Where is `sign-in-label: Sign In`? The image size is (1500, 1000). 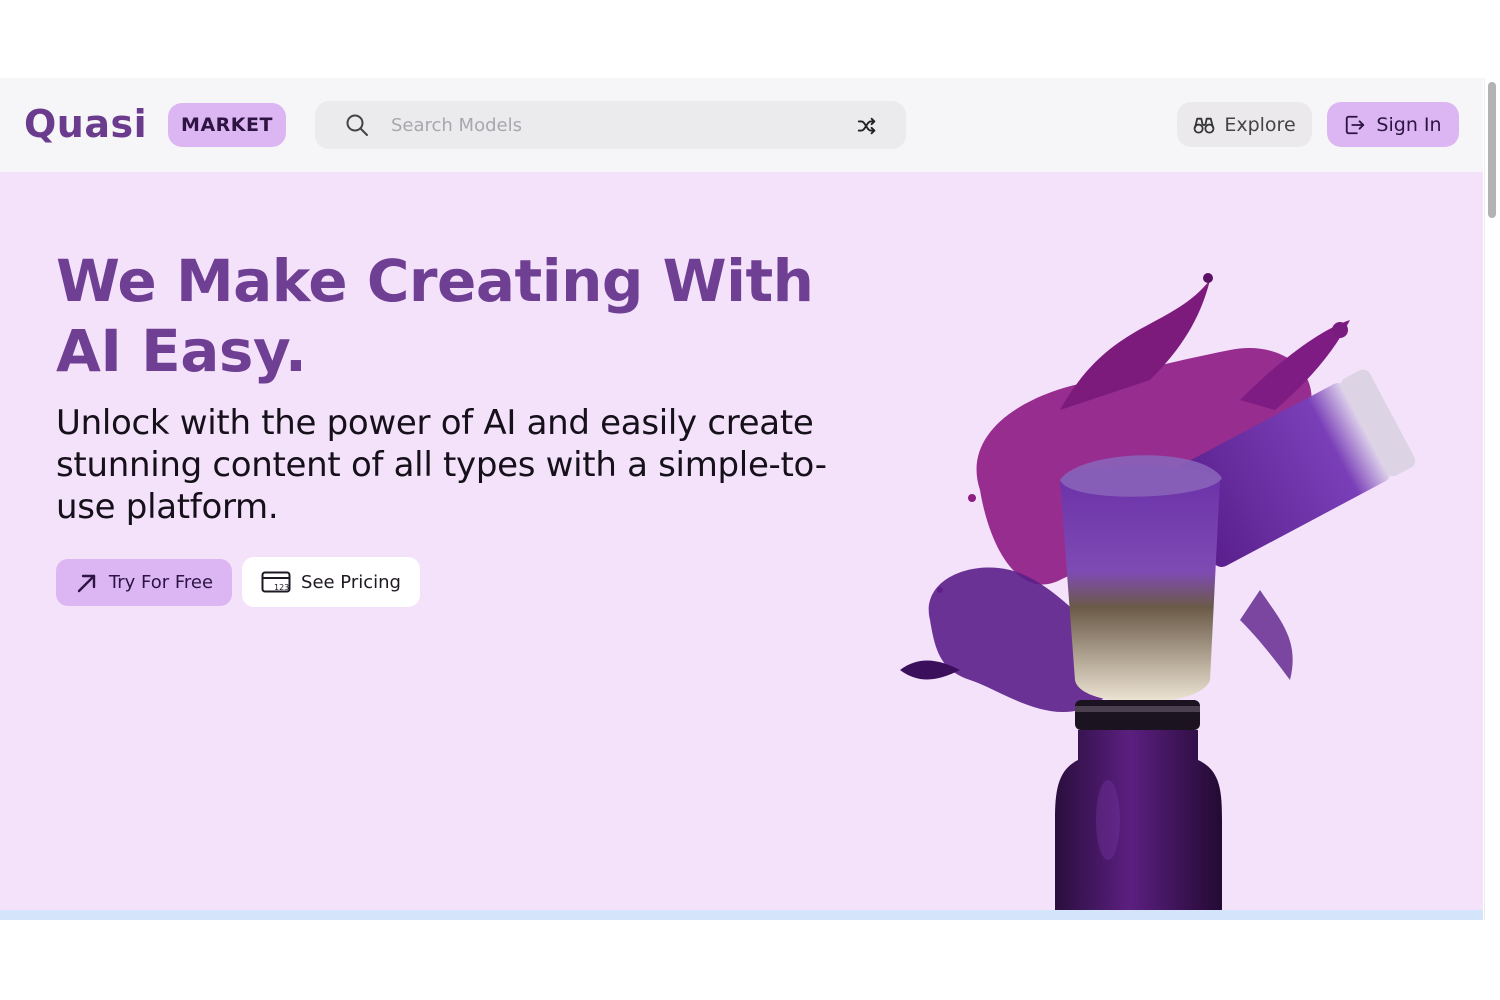 sign-in-label: Sign In is located at coordinates (1409, 124).